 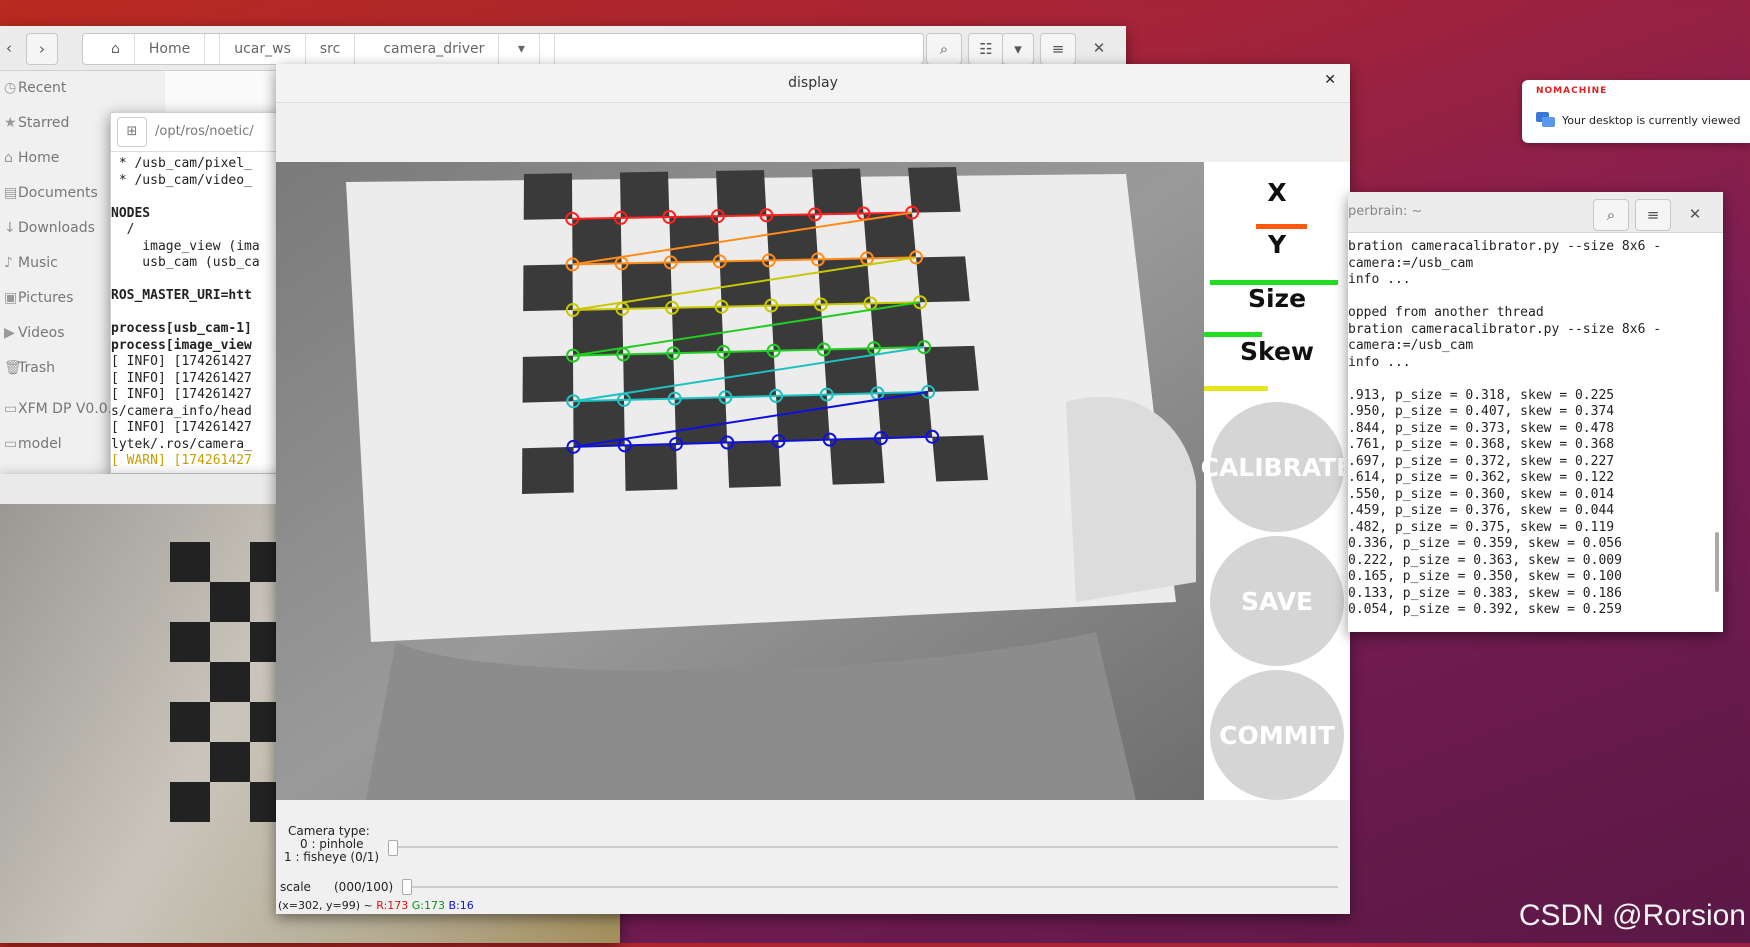 What do you see at coordinates (1277, 192) in the screenshot?
I see `x-label: X` at bounding box center [1277, 192].